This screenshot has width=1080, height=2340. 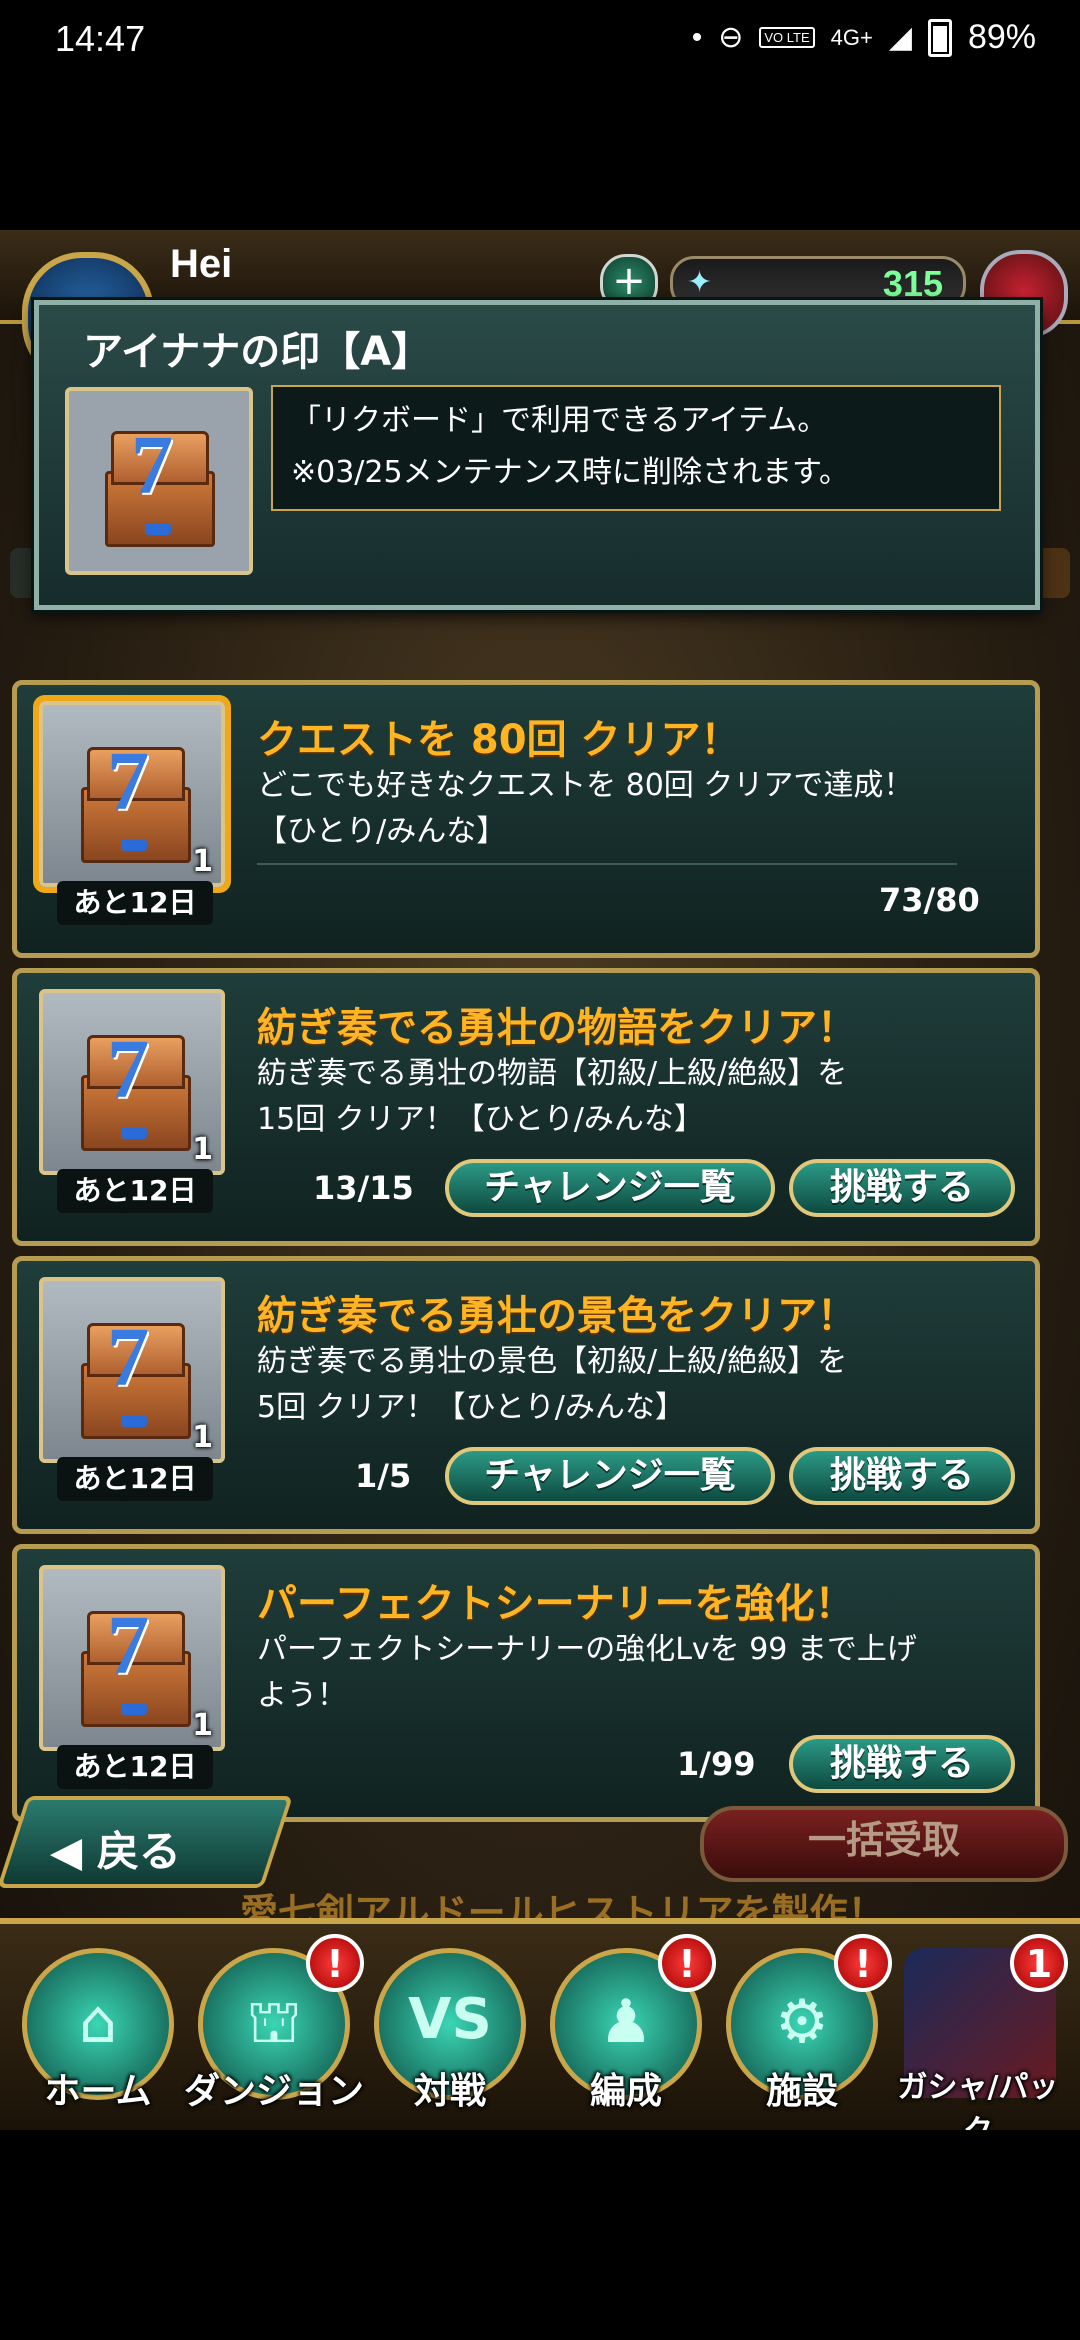 I want to click on back-button: ◀ 戻る, so click(x=146, y=1842).